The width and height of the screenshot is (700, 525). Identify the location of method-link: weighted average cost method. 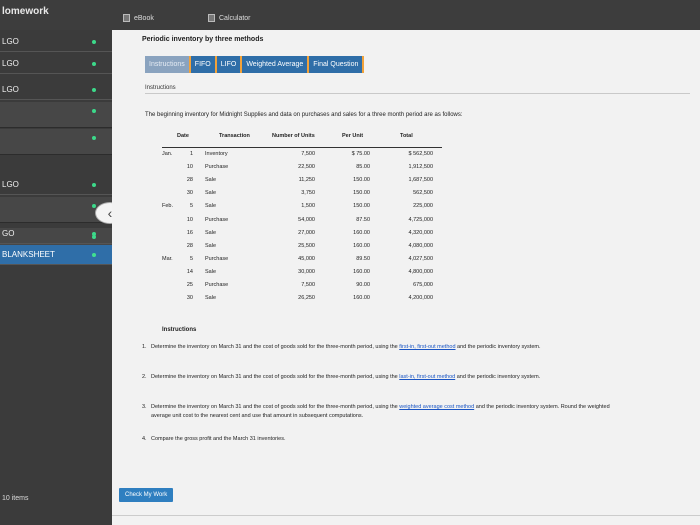
(436, 407).